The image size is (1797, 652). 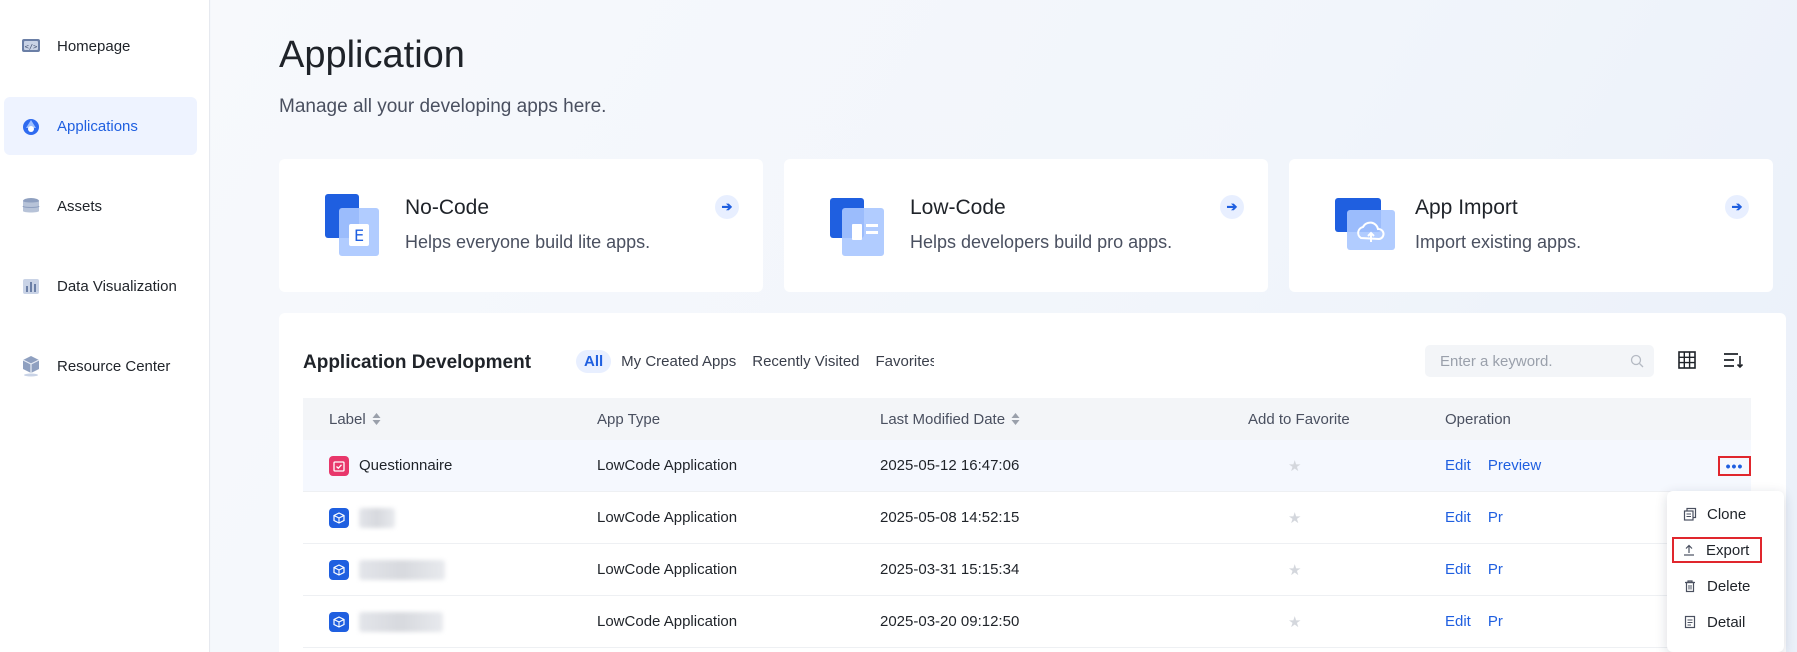 What do you see at coordinates (117, 286) in the screenshot?
I see `sidebar-item-label: Data Visualization` at bounding box center [117, 286].